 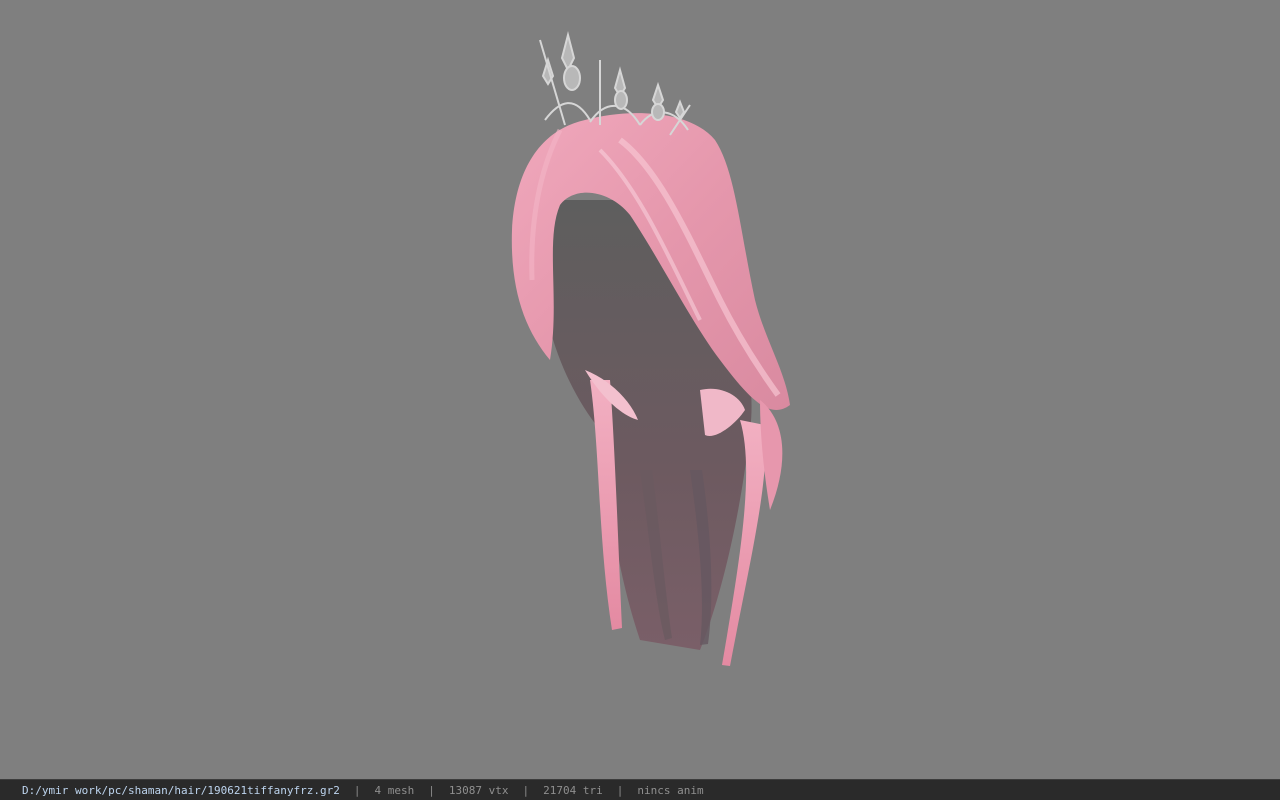 What do you see at coordinates (573, 790) in the screenshot?
I see `status-triangle-count: 21704 tri` at bounding box center [573, 790].